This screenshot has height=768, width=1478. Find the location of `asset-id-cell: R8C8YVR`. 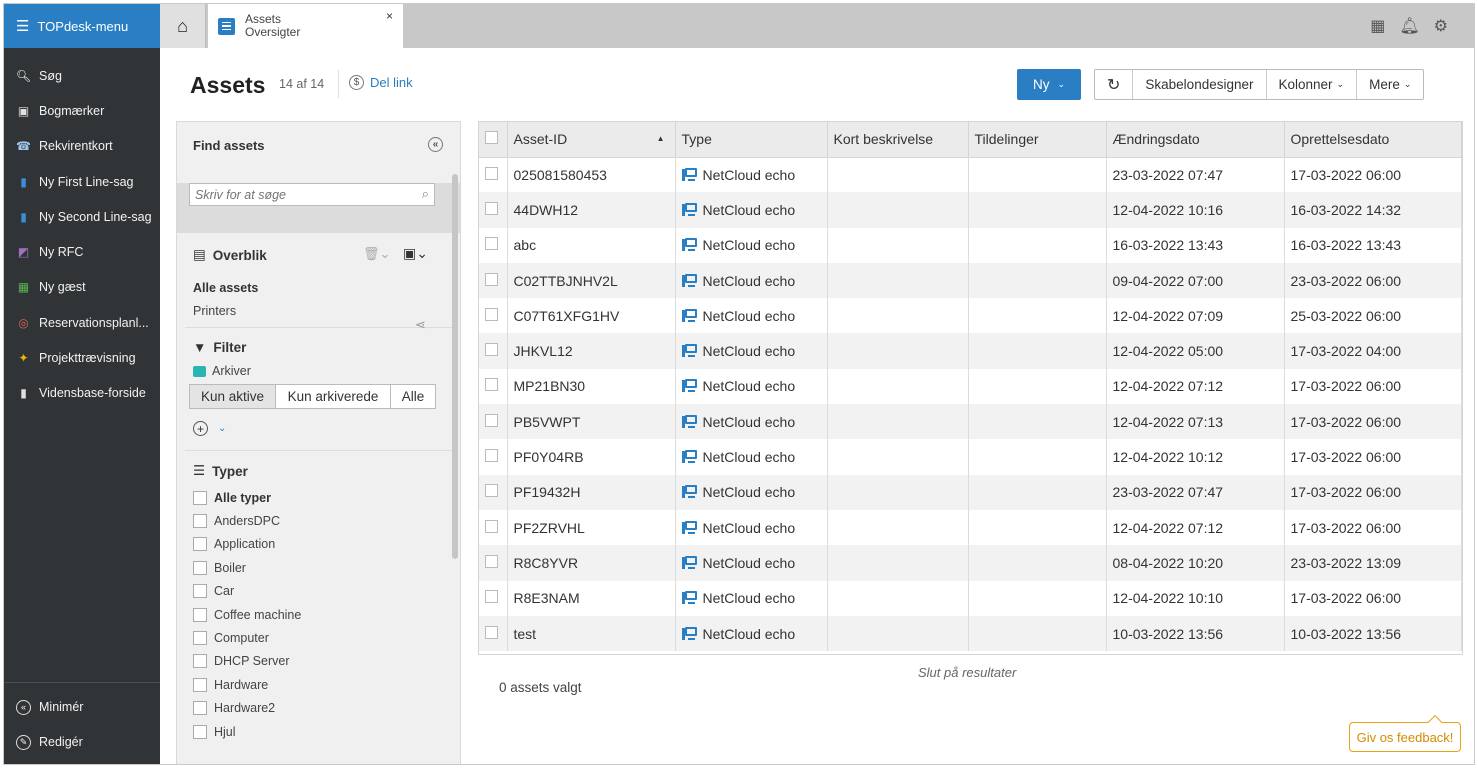

asset-id-cell: R8C8YVR is located at coordinates (591, 563).